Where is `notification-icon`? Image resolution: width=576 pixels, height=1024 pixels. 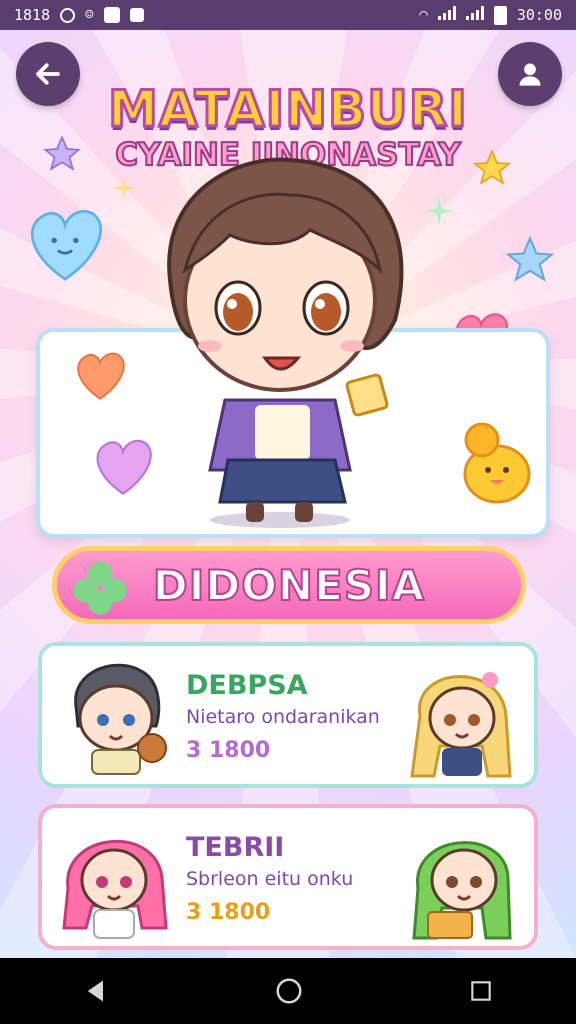
notification-icon is located at coordinates (68, 15).